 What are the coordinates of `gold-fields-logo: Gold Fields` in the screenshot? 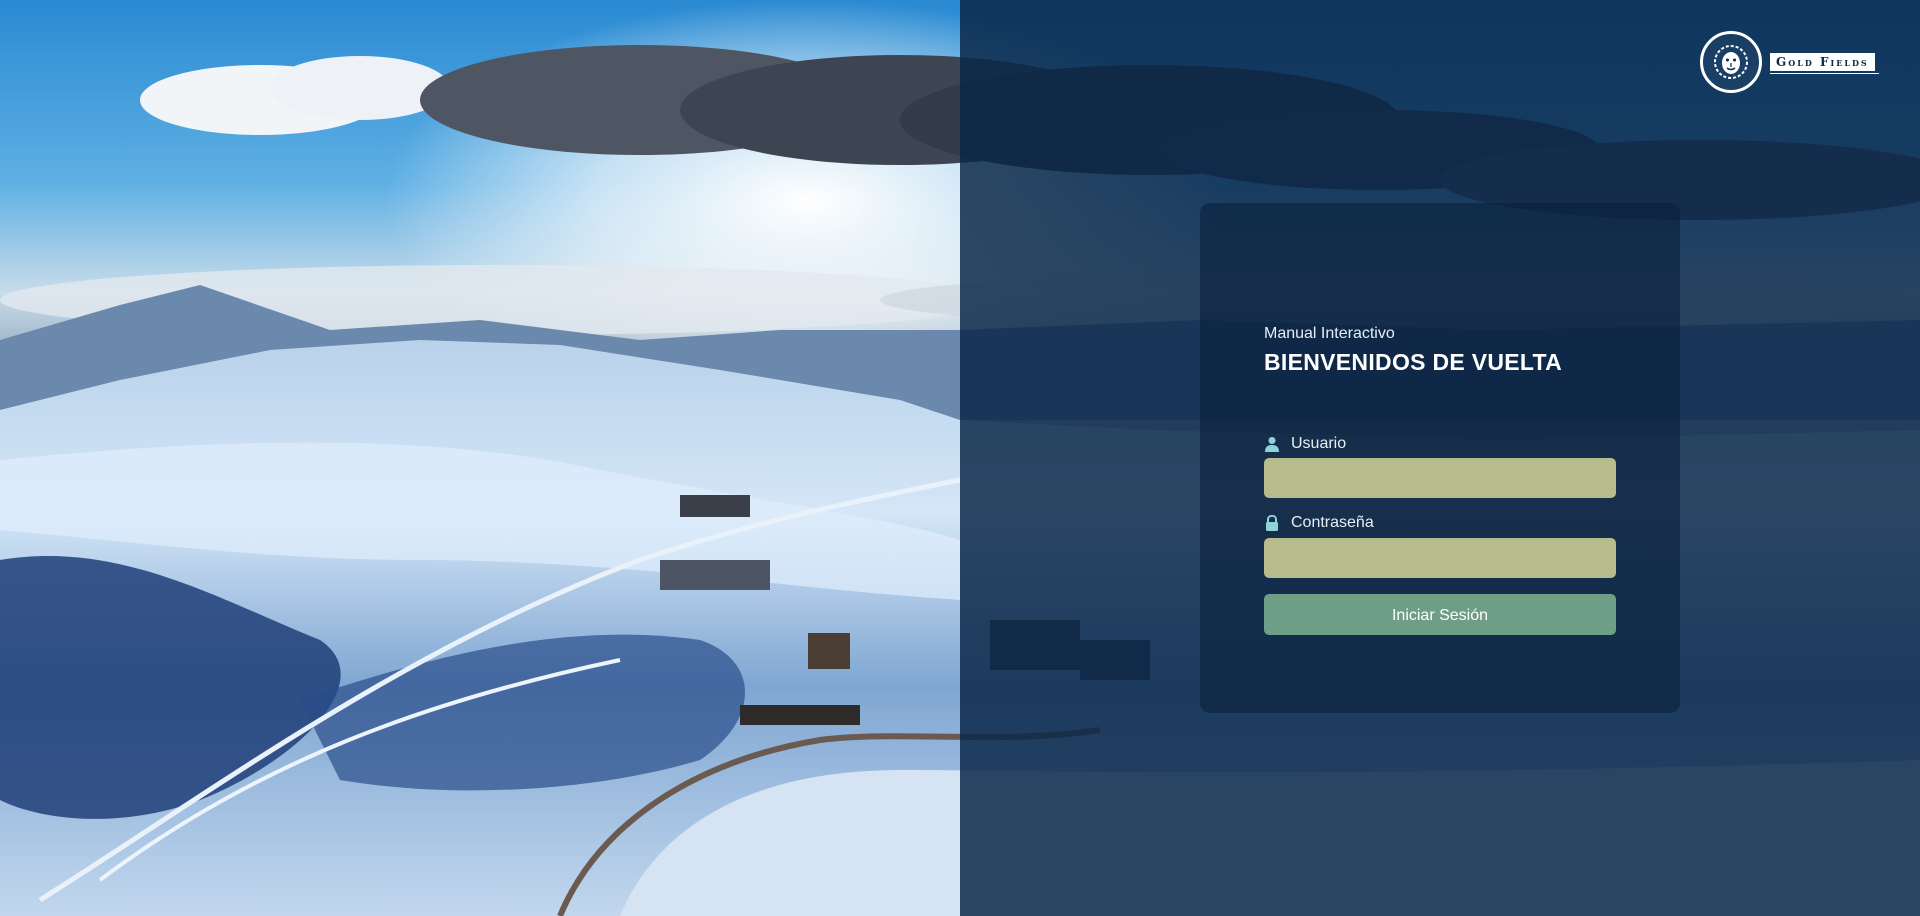 It's located at (1798, 62).